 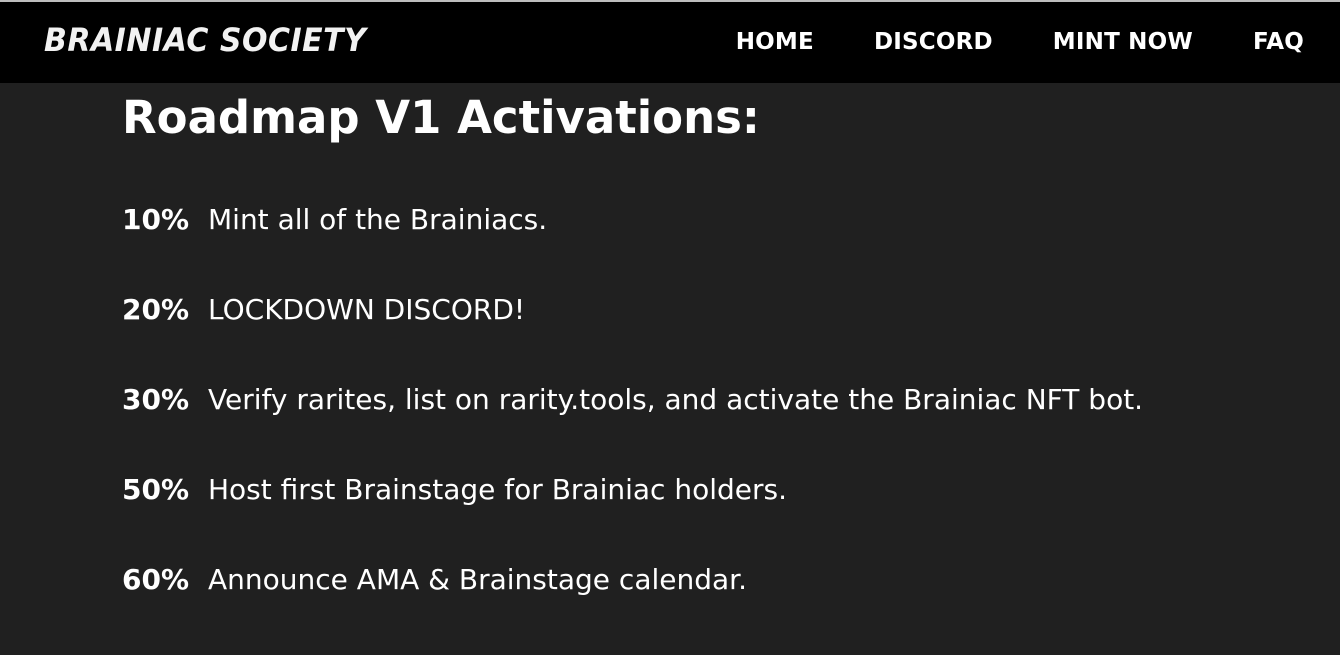 I want to click on brand-logo-link: BRAINIAC SOCIETY, so click(x=205, y=41).